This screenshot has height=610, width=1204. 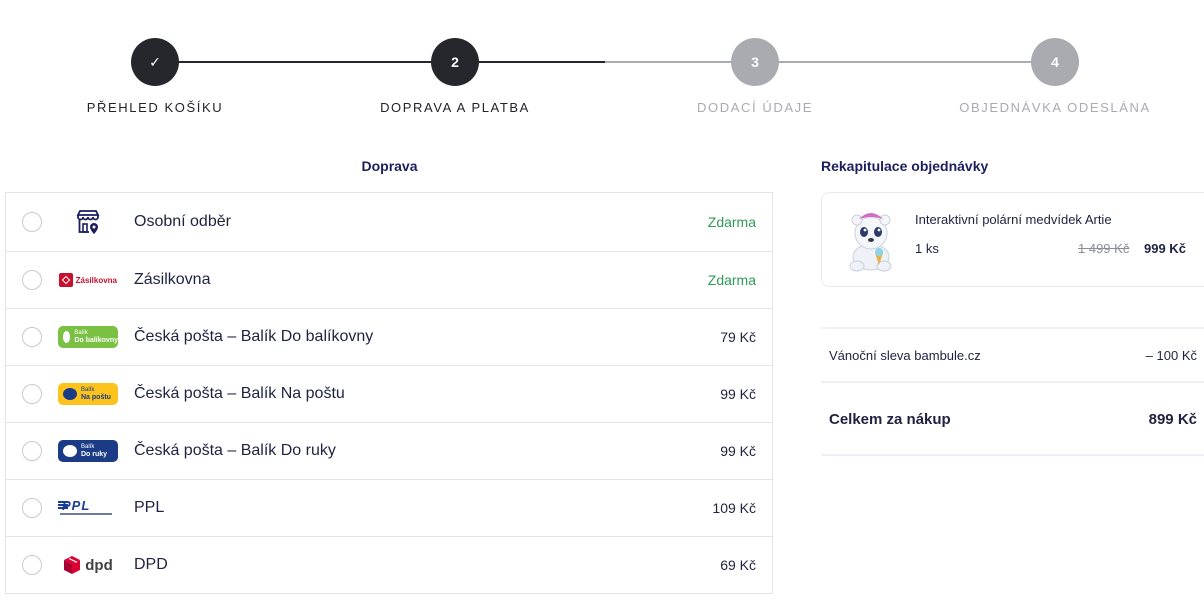 I want to click on step-1-label: PŘEHLED KOŠÍKU, so click(x=155, y=107).